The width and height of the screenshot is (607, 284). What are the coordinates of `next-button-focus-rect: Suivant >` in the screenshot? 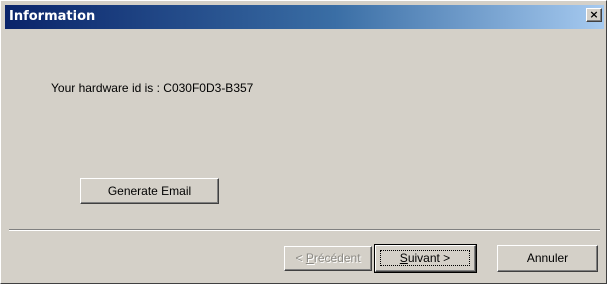 It's located at (425, 258).